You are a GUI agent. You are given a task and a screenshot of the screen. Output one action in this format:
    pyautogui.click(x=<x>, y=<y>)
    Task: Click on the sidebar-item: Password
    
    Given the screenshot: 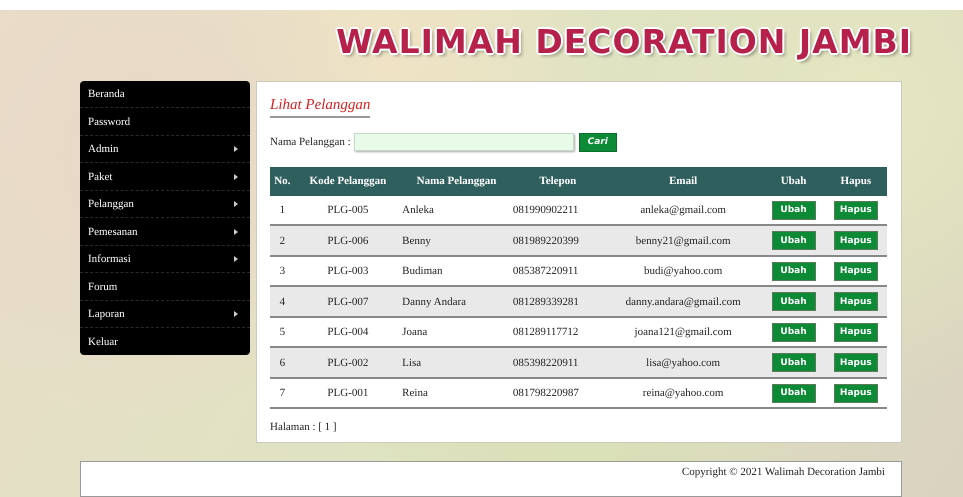 What is the action you would take?
    pyautogui.click(x=165, y=122)
    